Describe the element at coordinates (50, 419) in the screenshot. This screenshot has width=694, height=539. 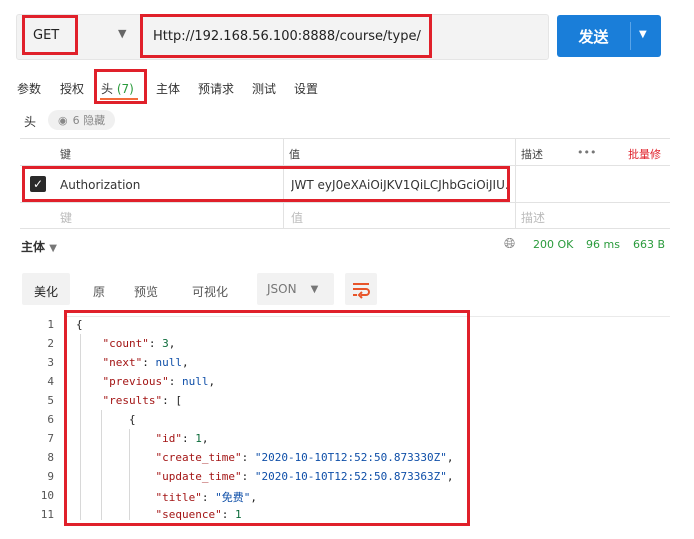
I see `line-number: 6` at that location.